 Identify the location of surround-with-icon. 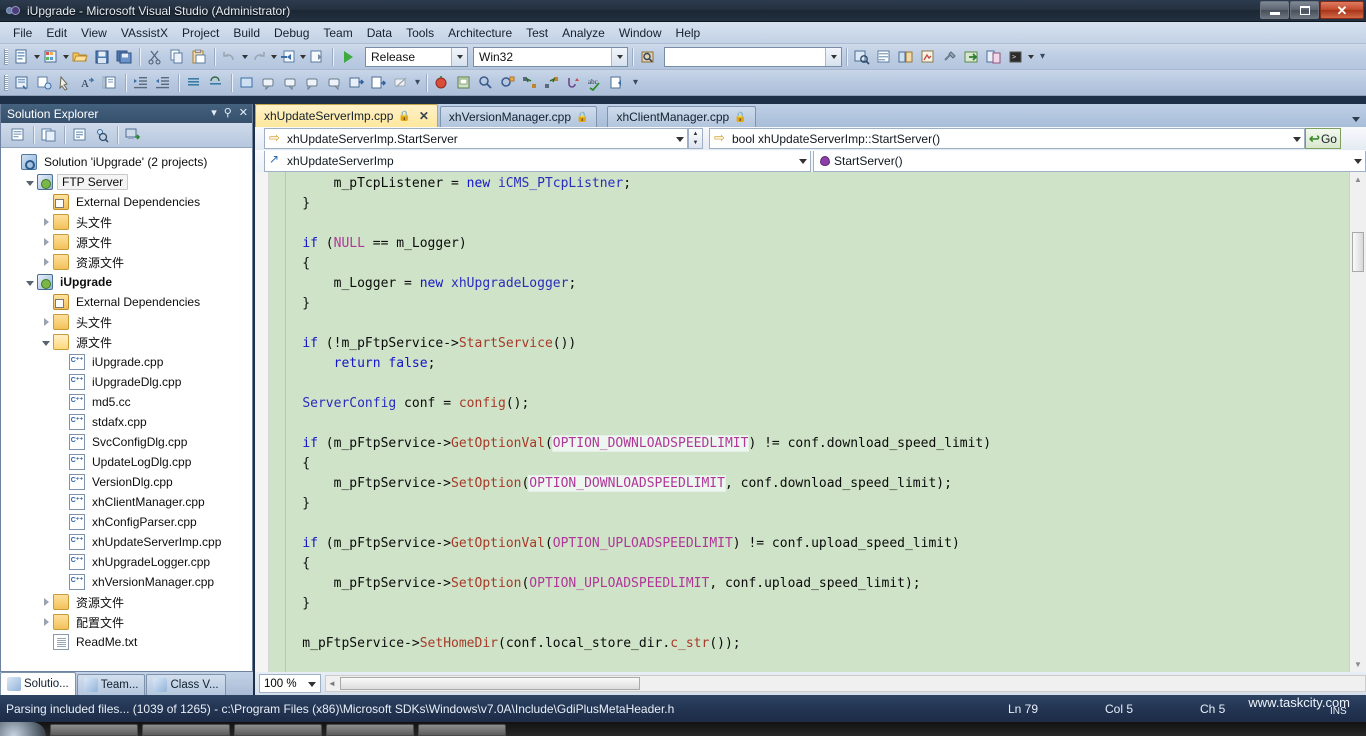
(66, 83).